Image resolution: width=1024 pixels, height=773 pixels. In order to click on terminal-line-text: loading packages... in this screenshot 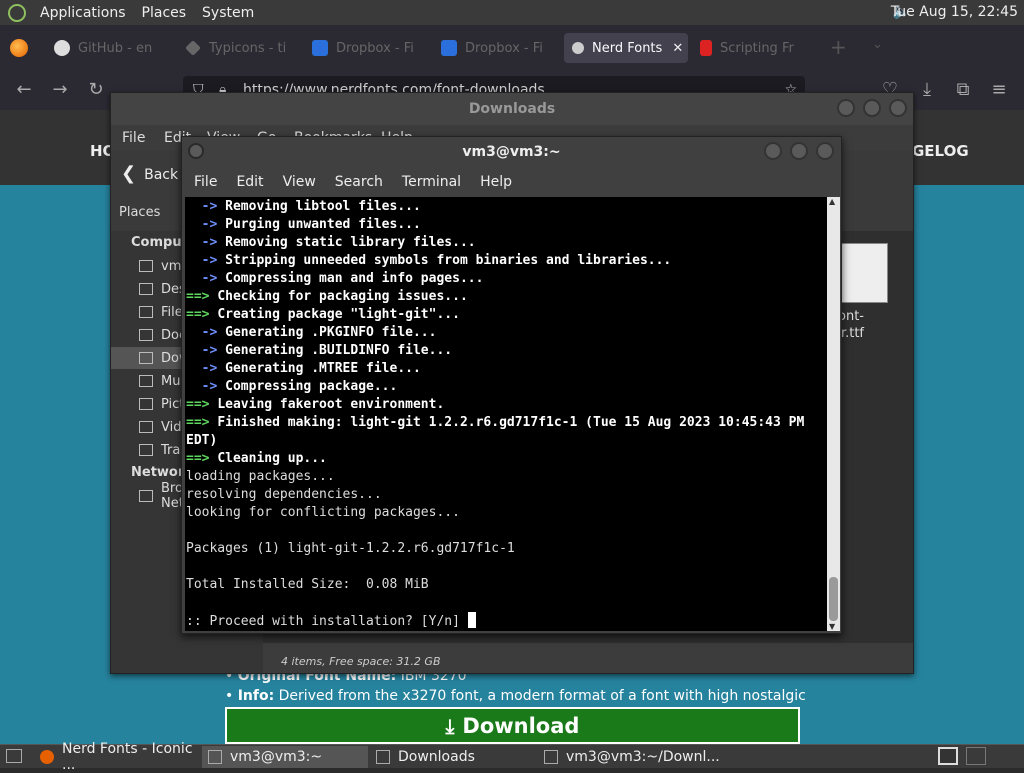, I will do `click(260, 476)`.